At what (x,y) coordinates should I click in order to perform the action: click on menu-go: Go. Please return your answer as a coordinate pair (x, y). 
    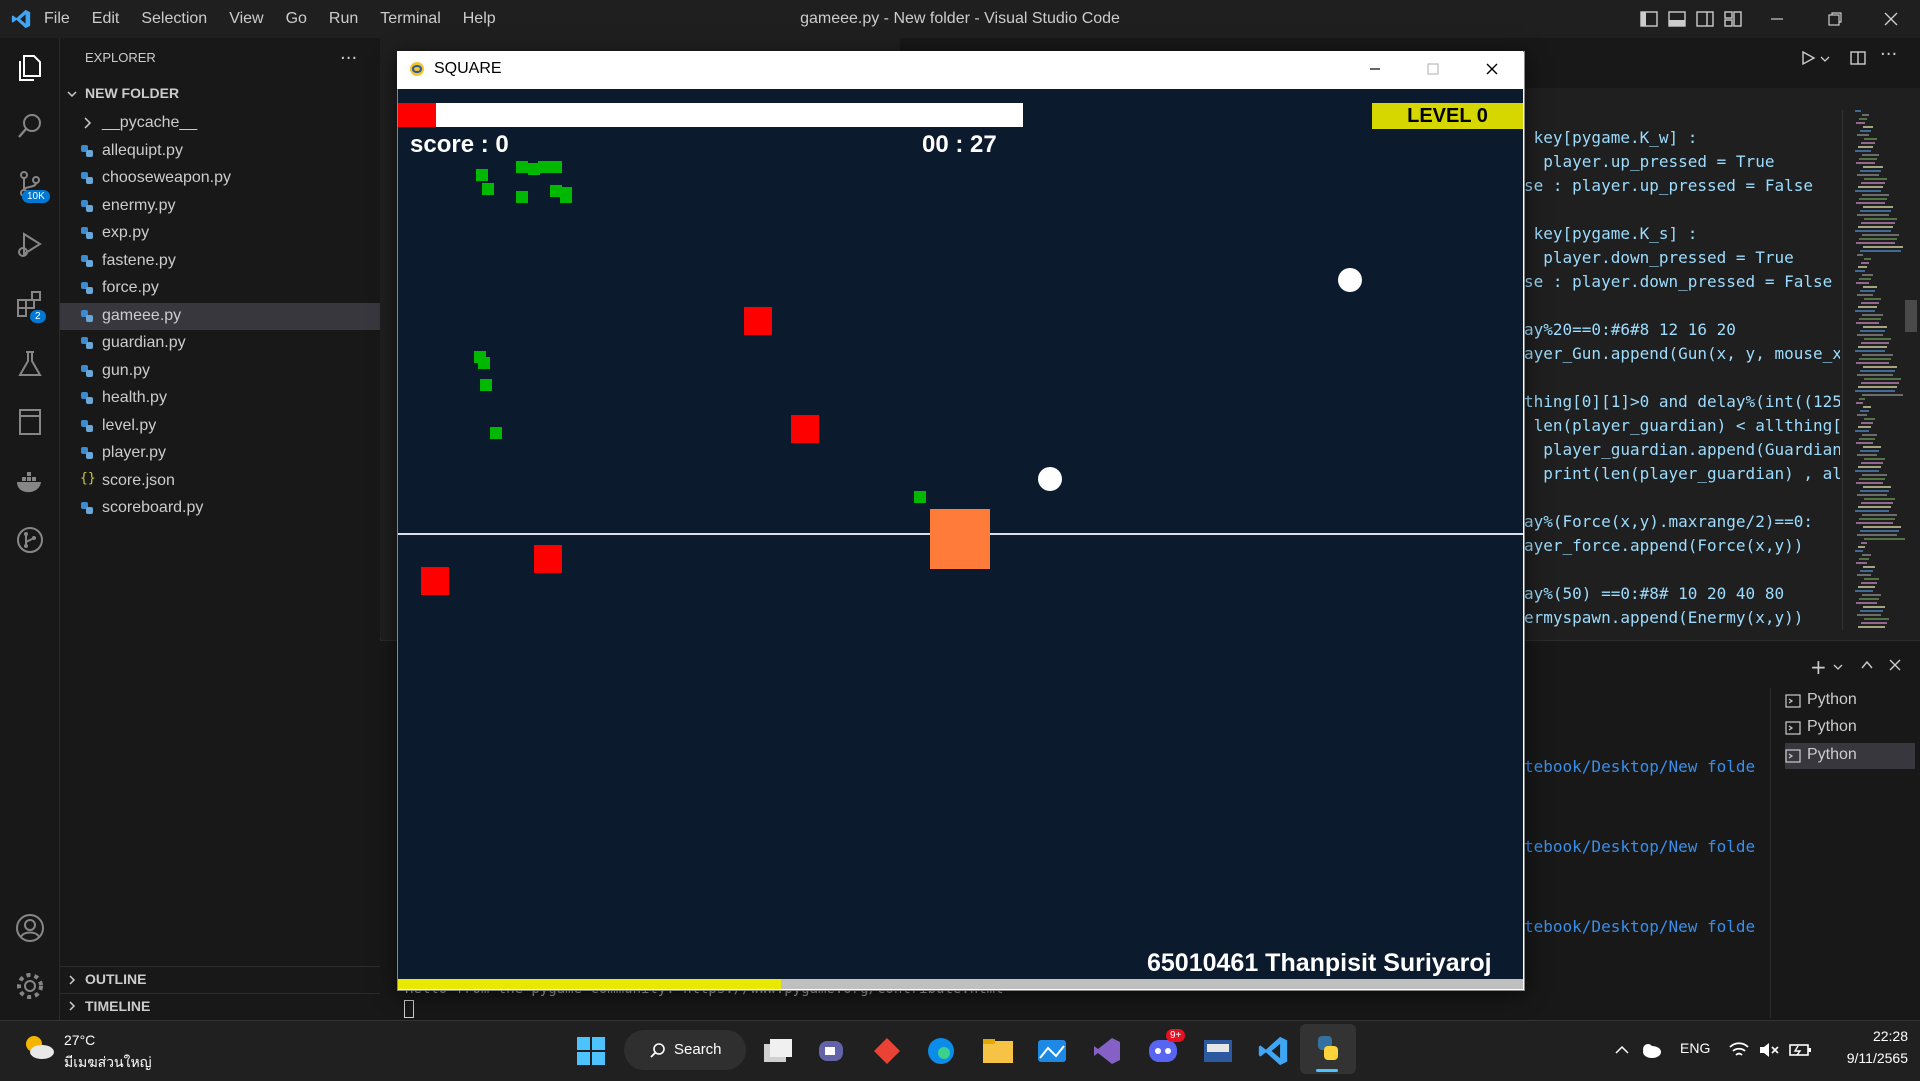
    Looking at the image, I should click on (296, 19).